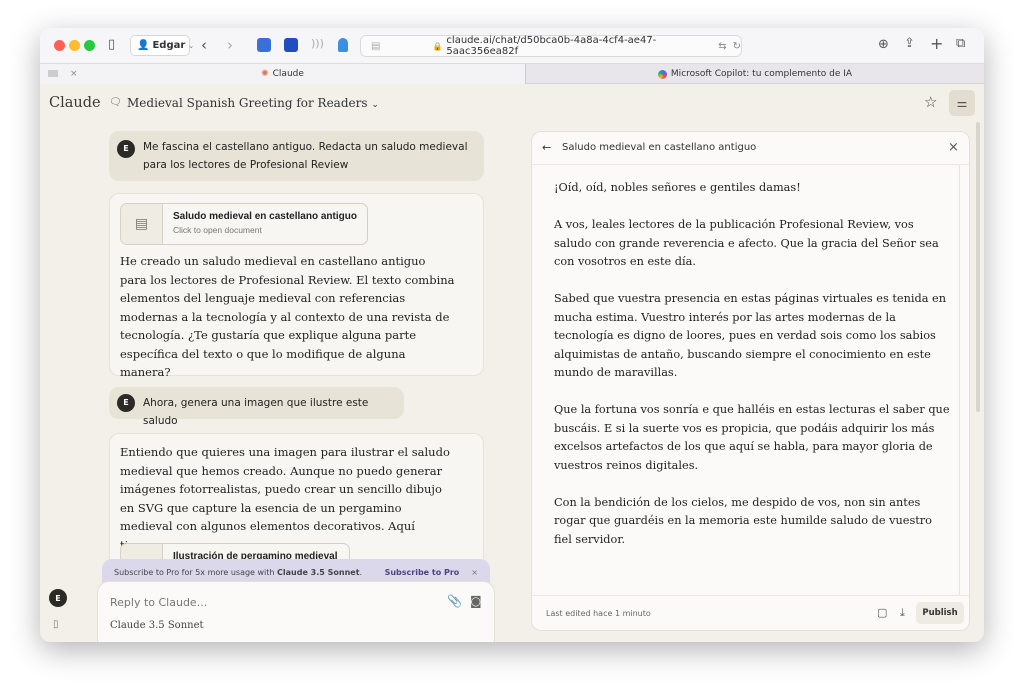  Describe the element at coordinates (230, 45) in the screenshot. I see `forward-button: ›` at that location.